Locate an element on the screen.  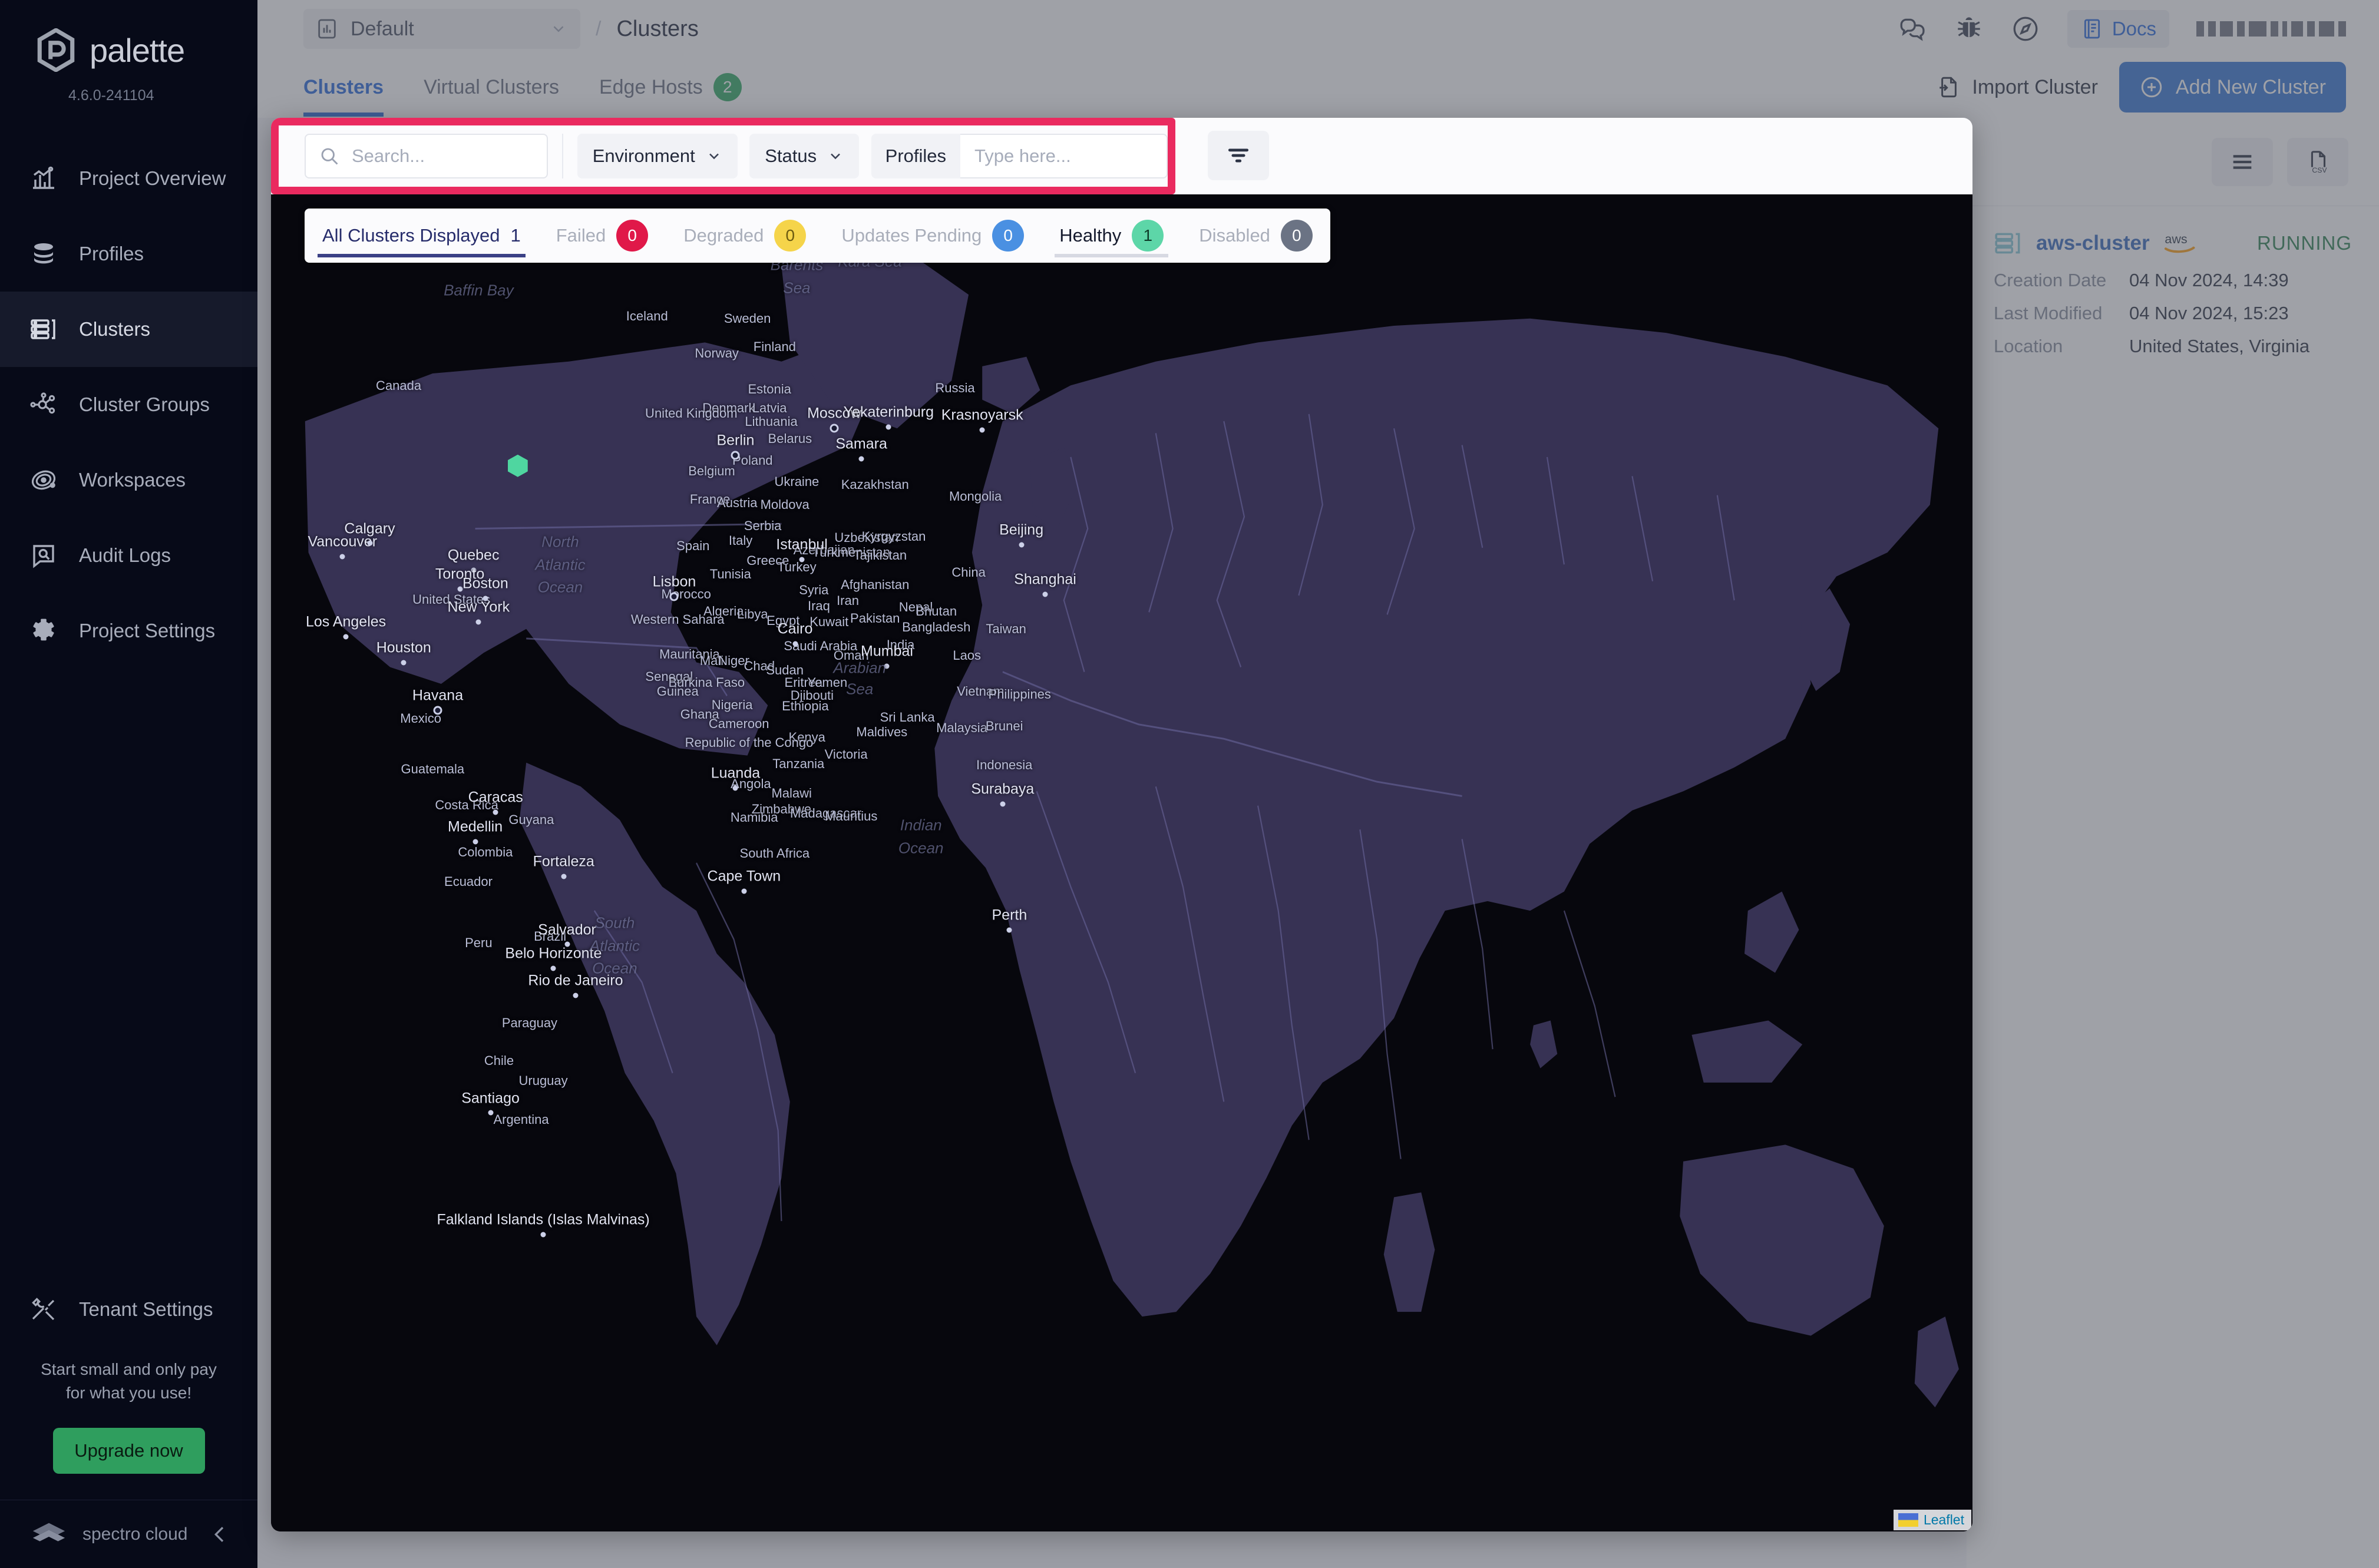
status-tab-healthy: Healthy 1 is located at coordinates (1111, 236).